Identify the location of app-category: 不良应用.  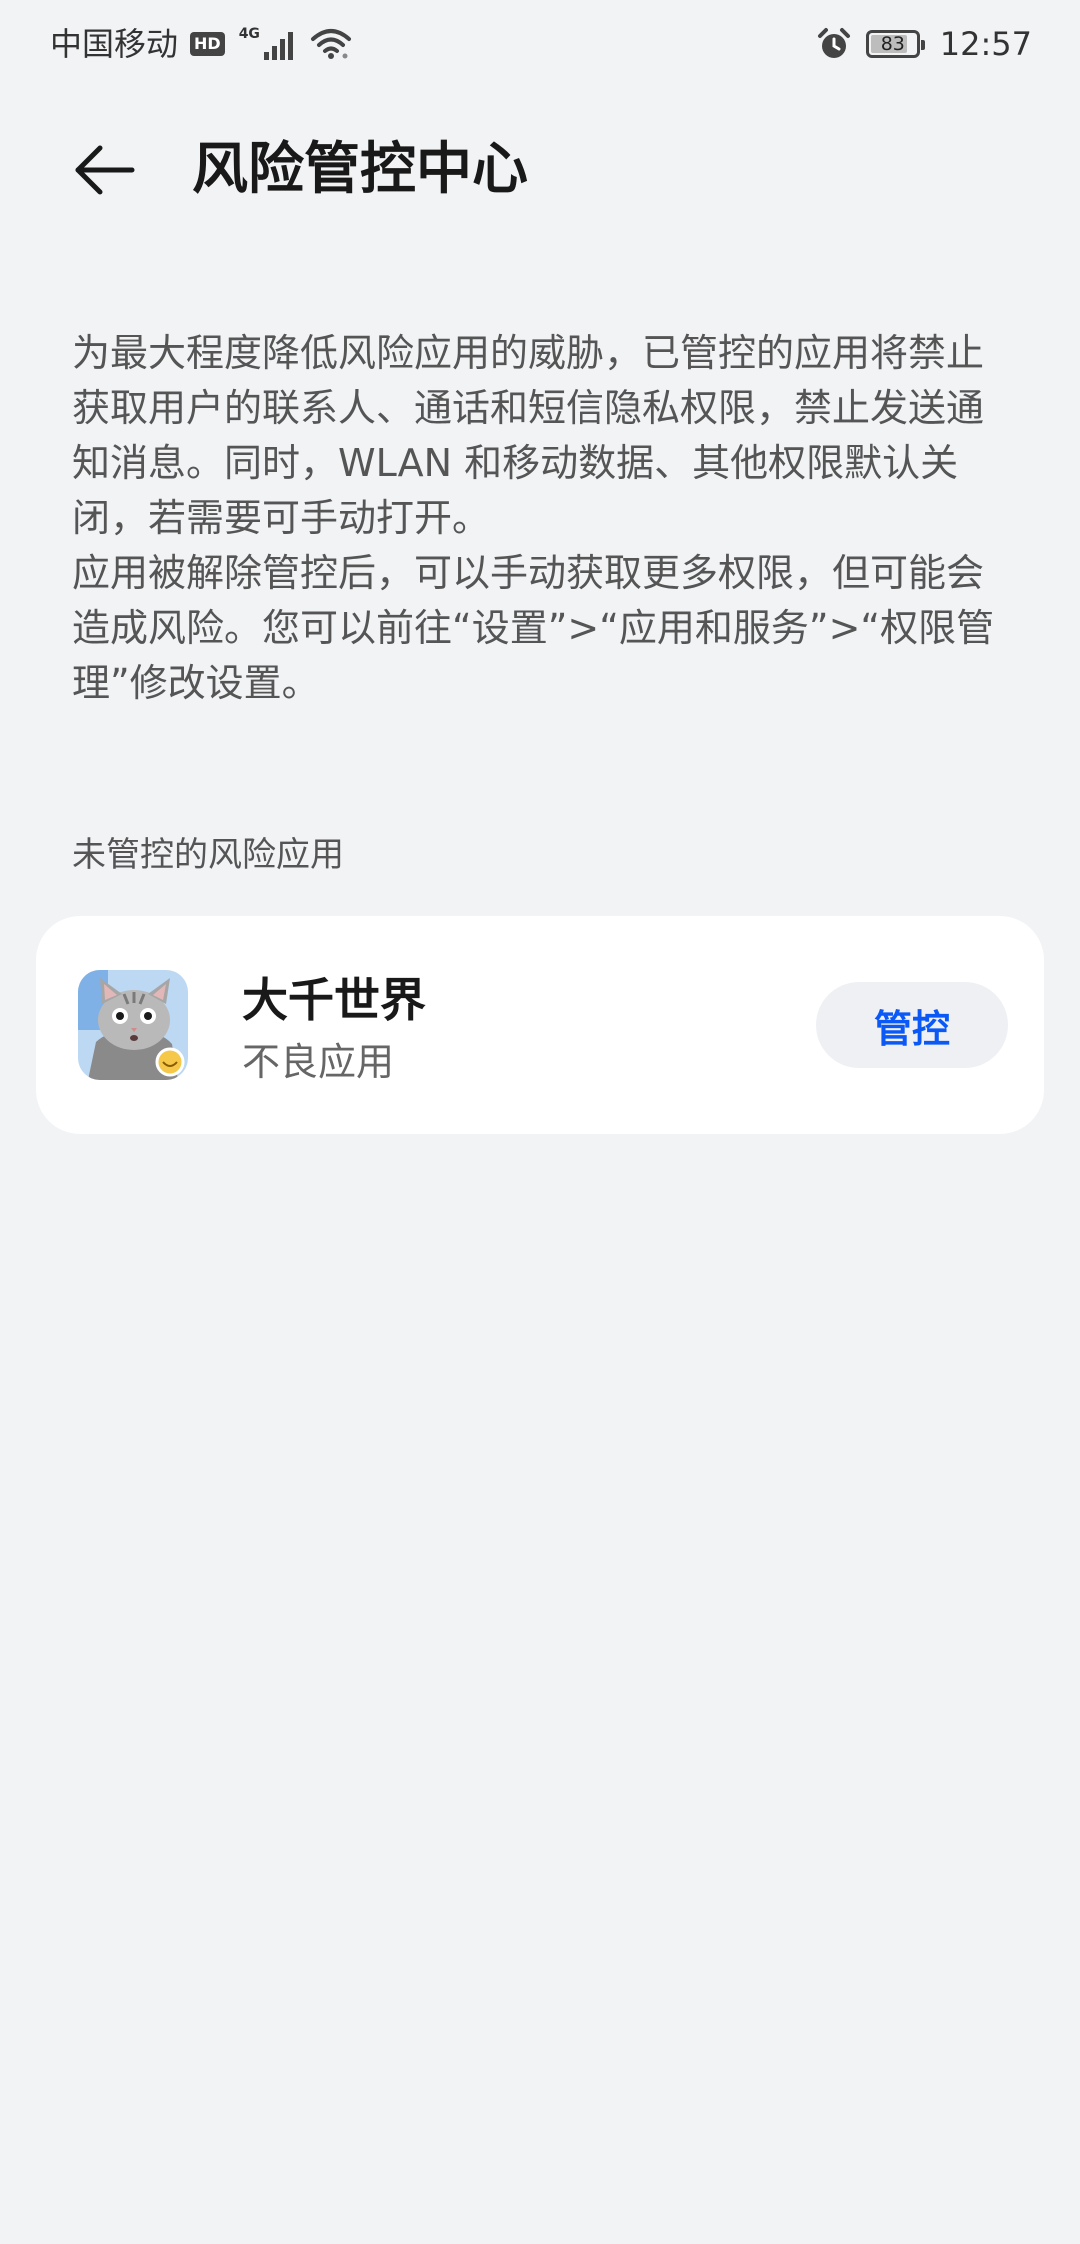
(318, 1062).